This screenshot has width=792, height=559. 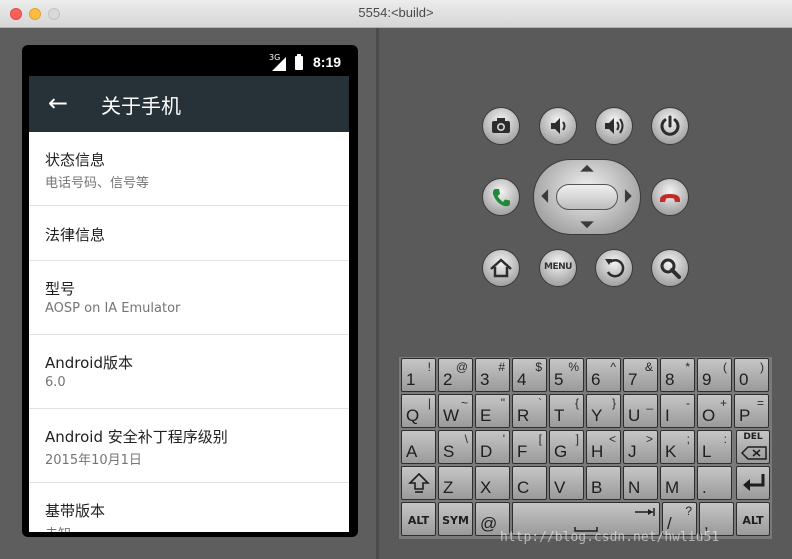 I want to click on page-title: 关于手机, so click(x=141, y=106).